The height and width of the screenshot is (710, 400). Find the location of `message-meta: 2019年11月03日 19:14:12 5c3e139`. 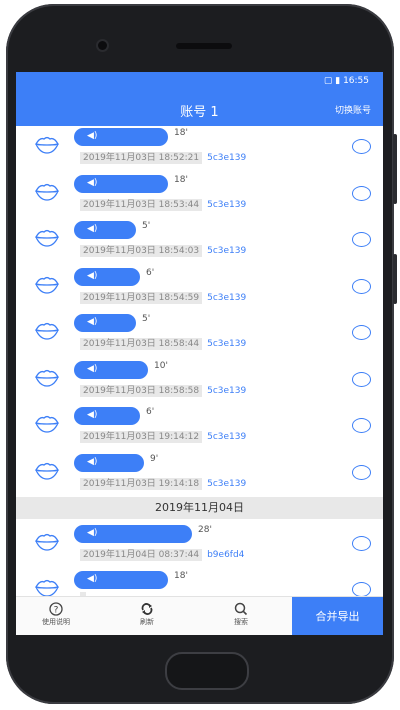

message-meta: 2019年11月03日 19:14:12 5c3e139 is located at coordinates (163, 436).